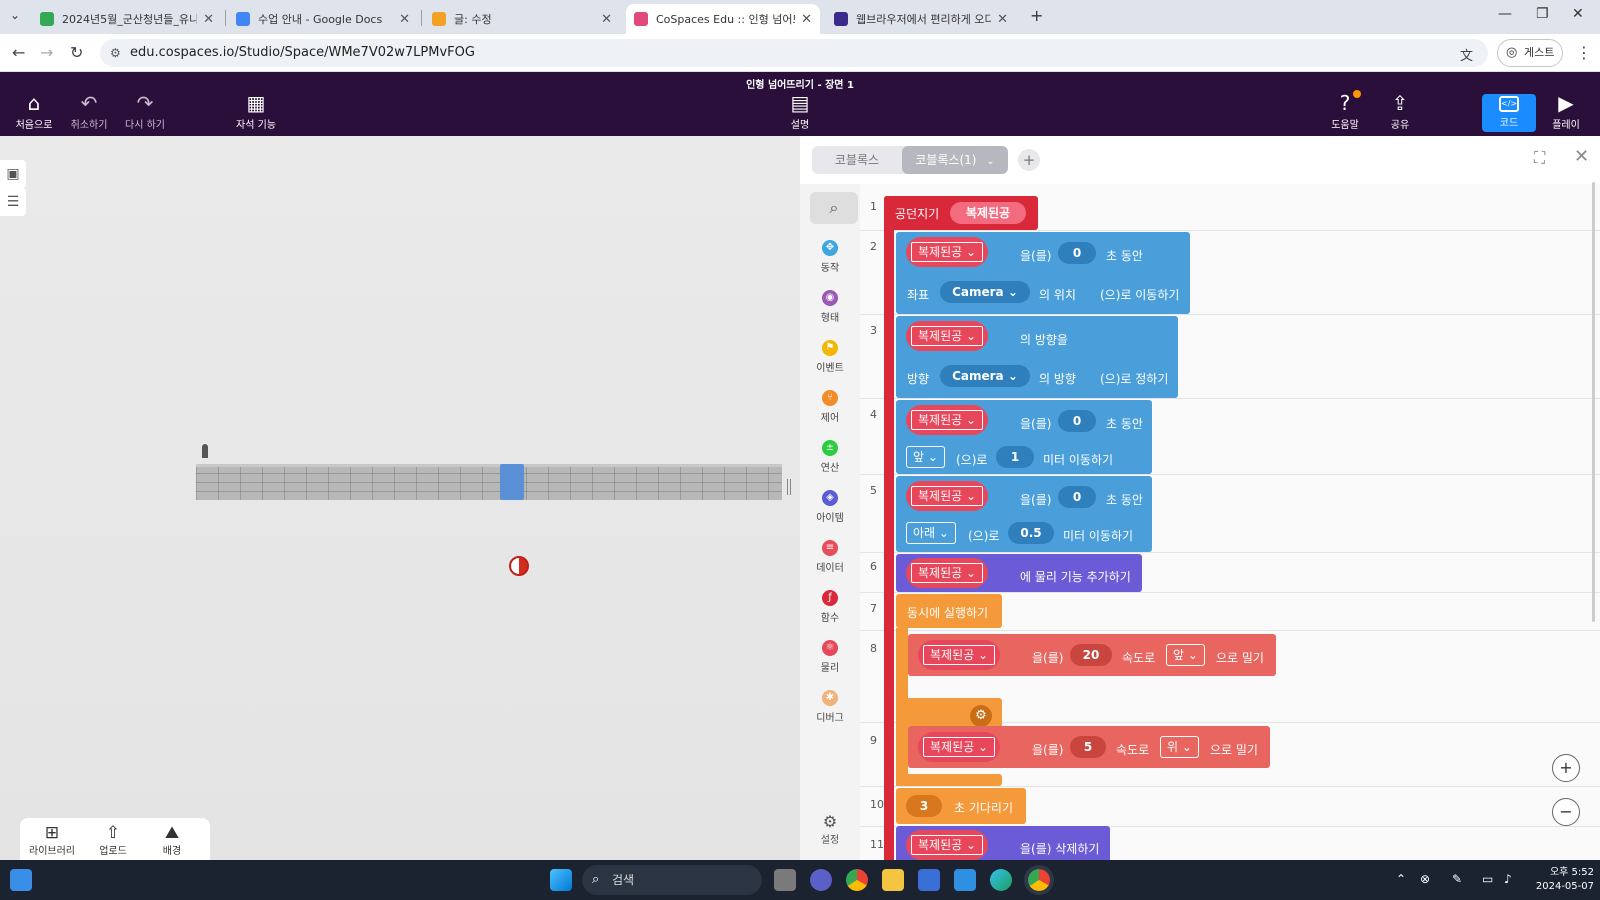  I want to click on category-functions: ƒ 함수, so click(830, 607).